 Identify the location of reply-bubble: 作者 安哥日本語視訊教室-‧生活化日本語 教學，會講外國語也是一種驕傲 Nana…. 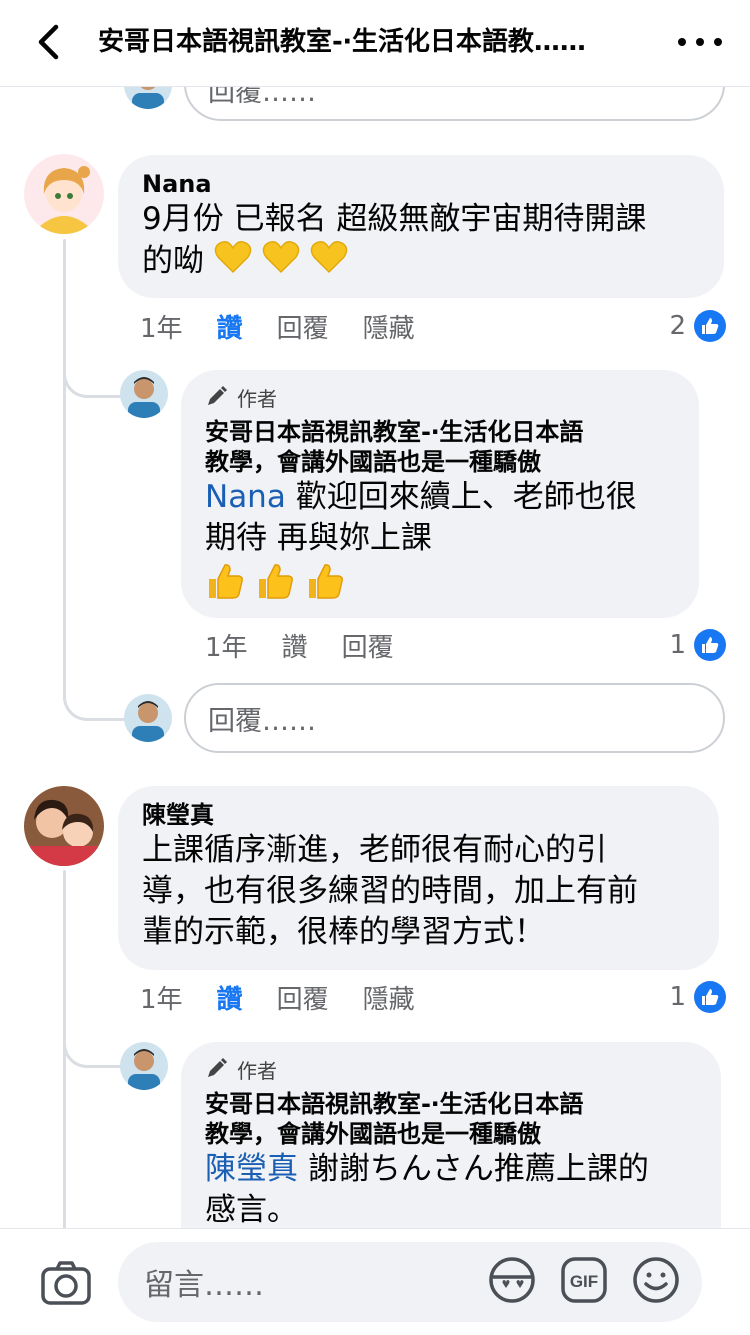
(440, 494).